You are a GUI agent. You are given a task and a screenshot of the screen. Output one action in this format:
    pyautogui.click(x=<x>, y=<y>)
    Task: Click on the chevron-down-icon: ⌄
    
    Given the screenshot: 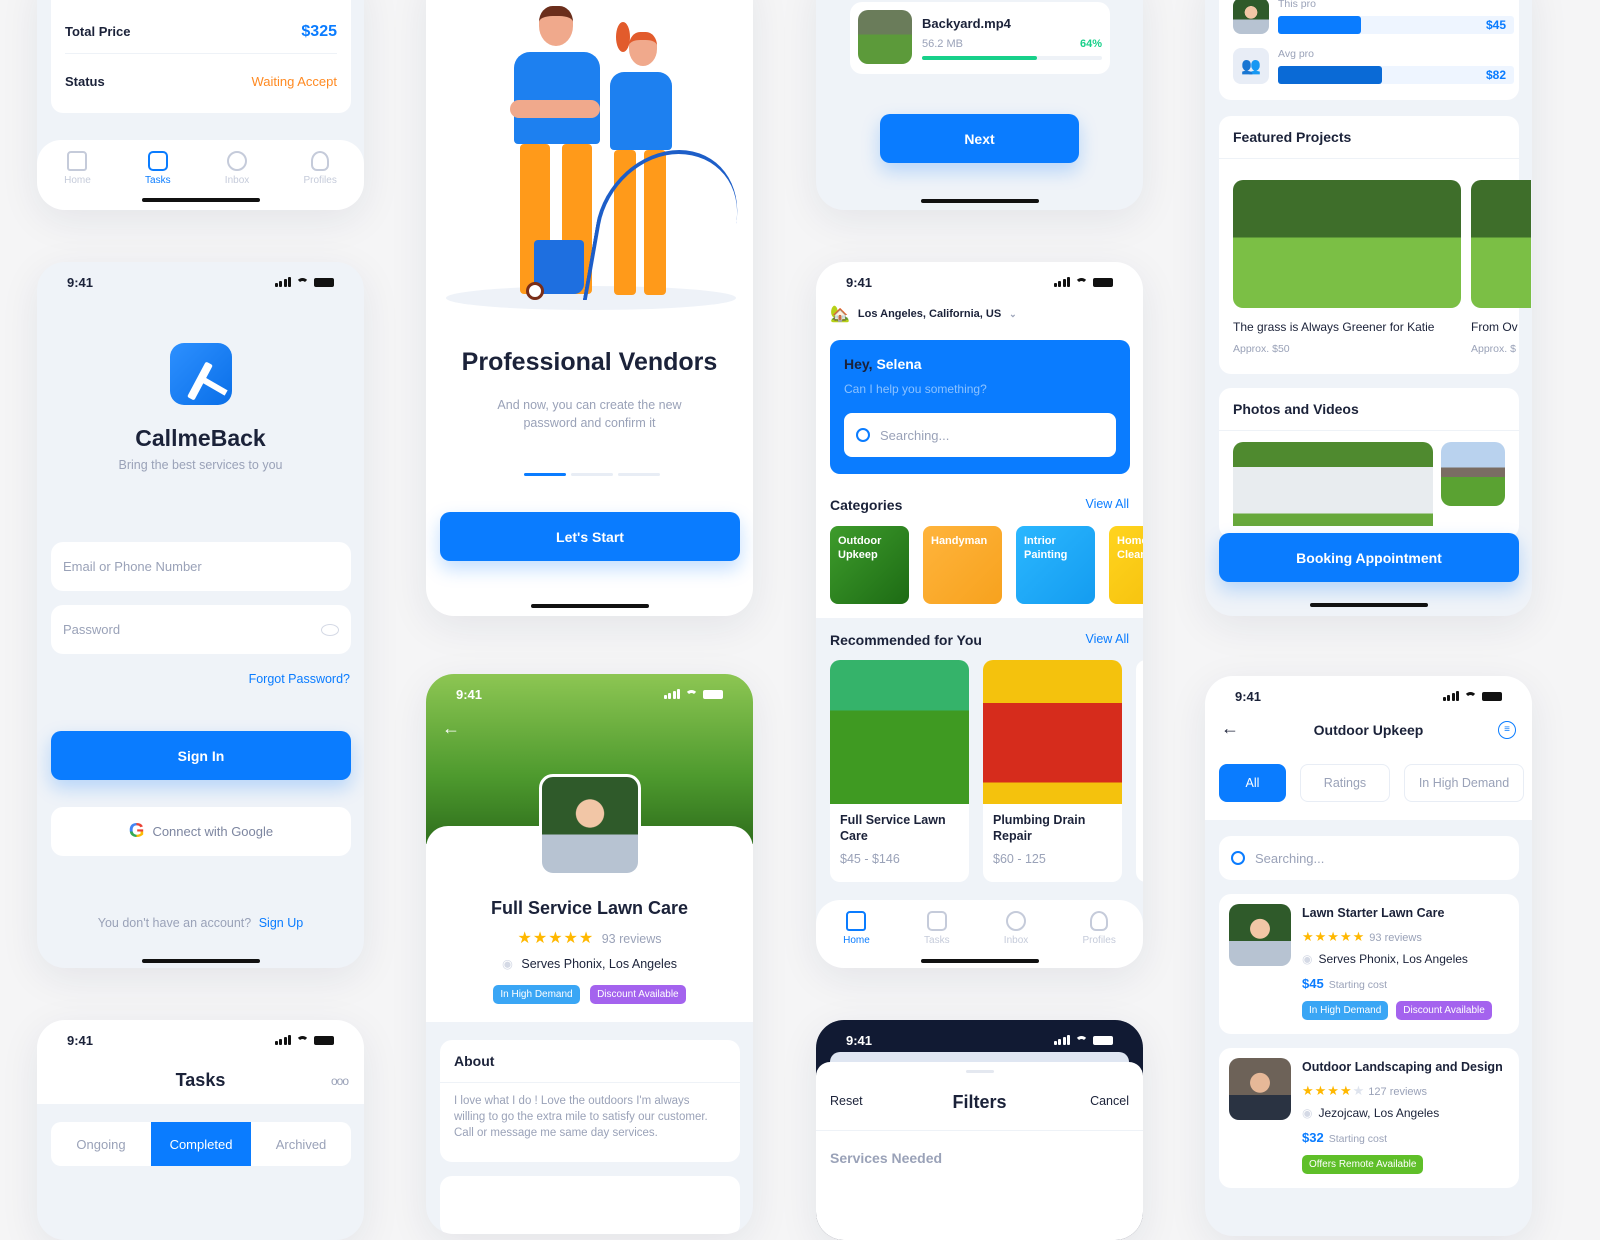 What is the action you would take?
    pyautogui.click(x=1013, y=313)
    